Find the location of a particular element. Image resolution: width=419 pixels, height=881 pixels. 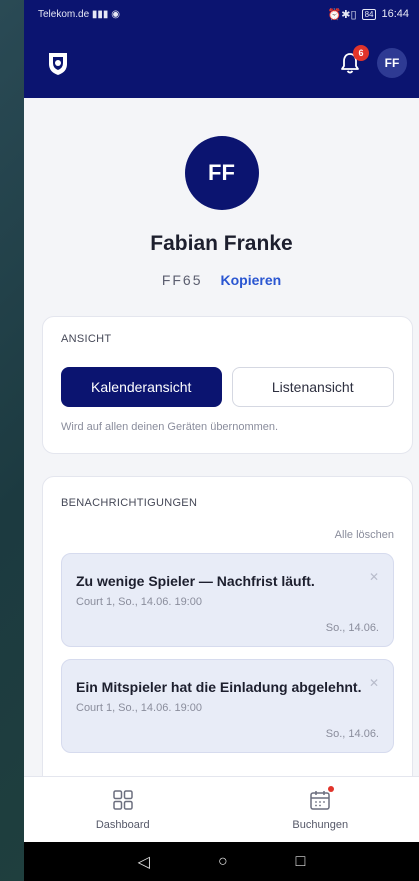

top-bar: Telekom.de ▮▮▮ ◉ ⏰✱▯ 84 16:44 6 FF is located at coordinates (221, 49).